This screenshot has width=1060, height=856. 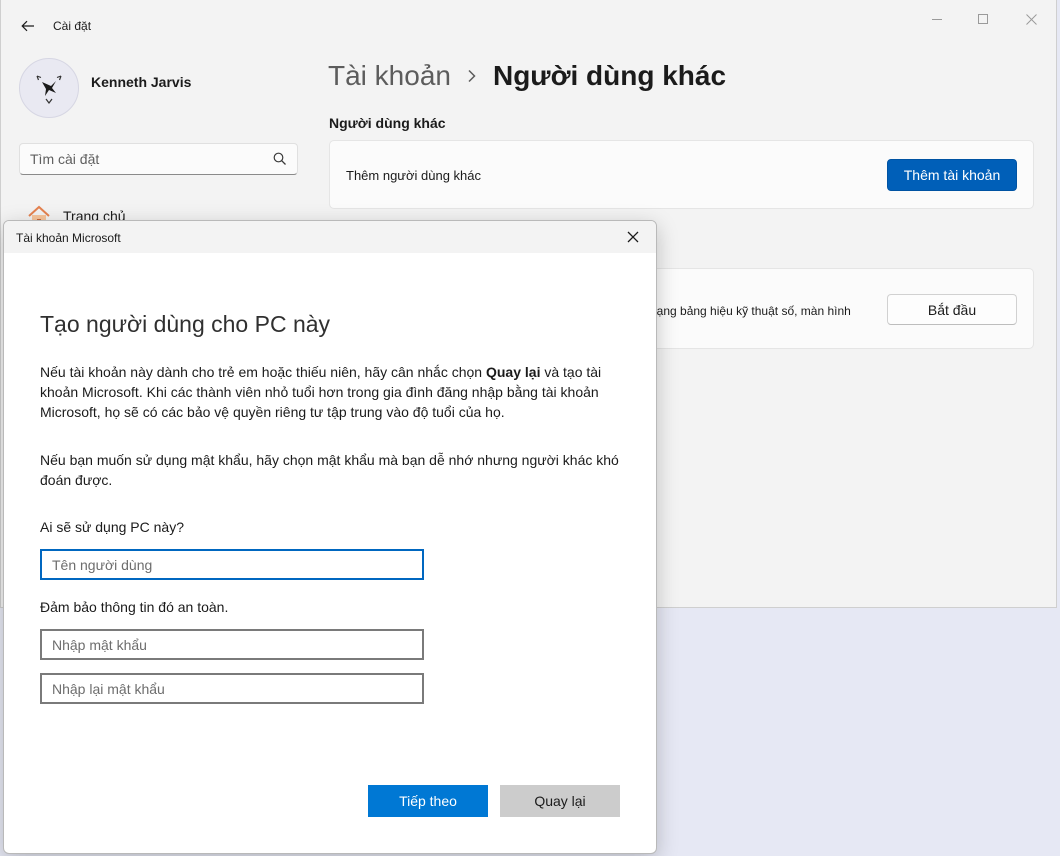 I want to click on password-confirm-input, so click(x=232, y=688).